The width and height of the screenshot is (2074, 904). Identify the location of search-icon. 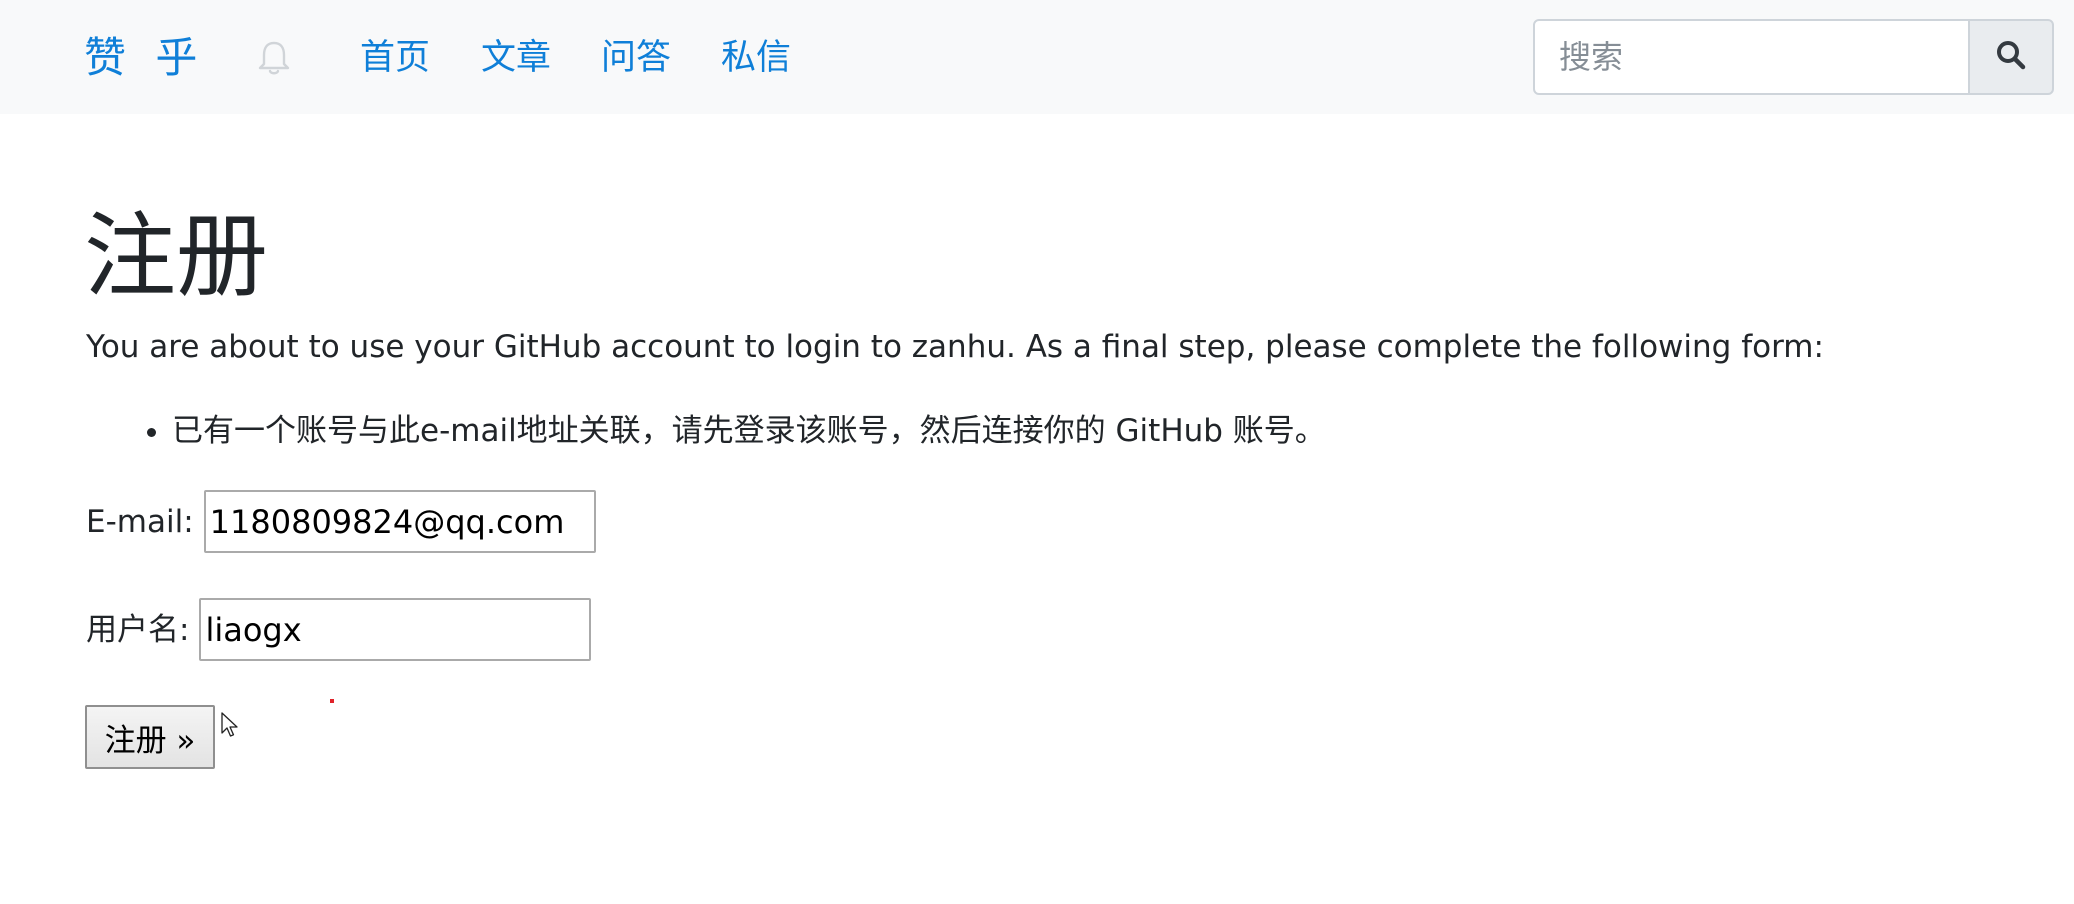
(2011, 57).